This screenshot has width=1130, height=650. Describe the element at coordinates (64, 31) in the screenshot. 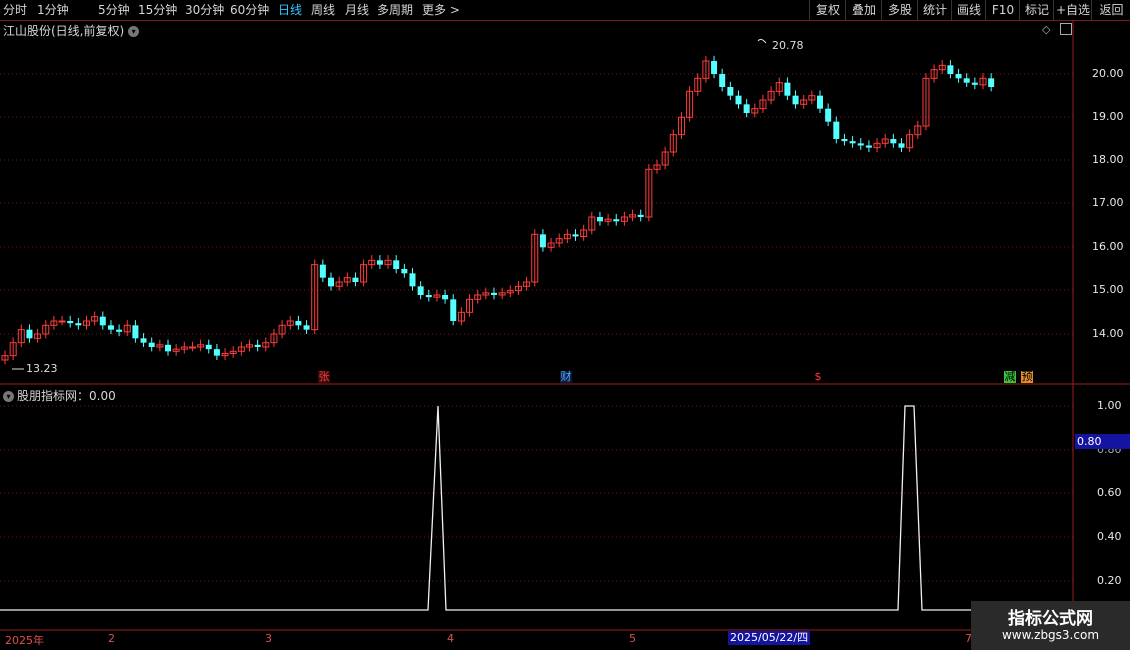

I see `stock-title-label: 江山股份(日线,前复权)` at that location.